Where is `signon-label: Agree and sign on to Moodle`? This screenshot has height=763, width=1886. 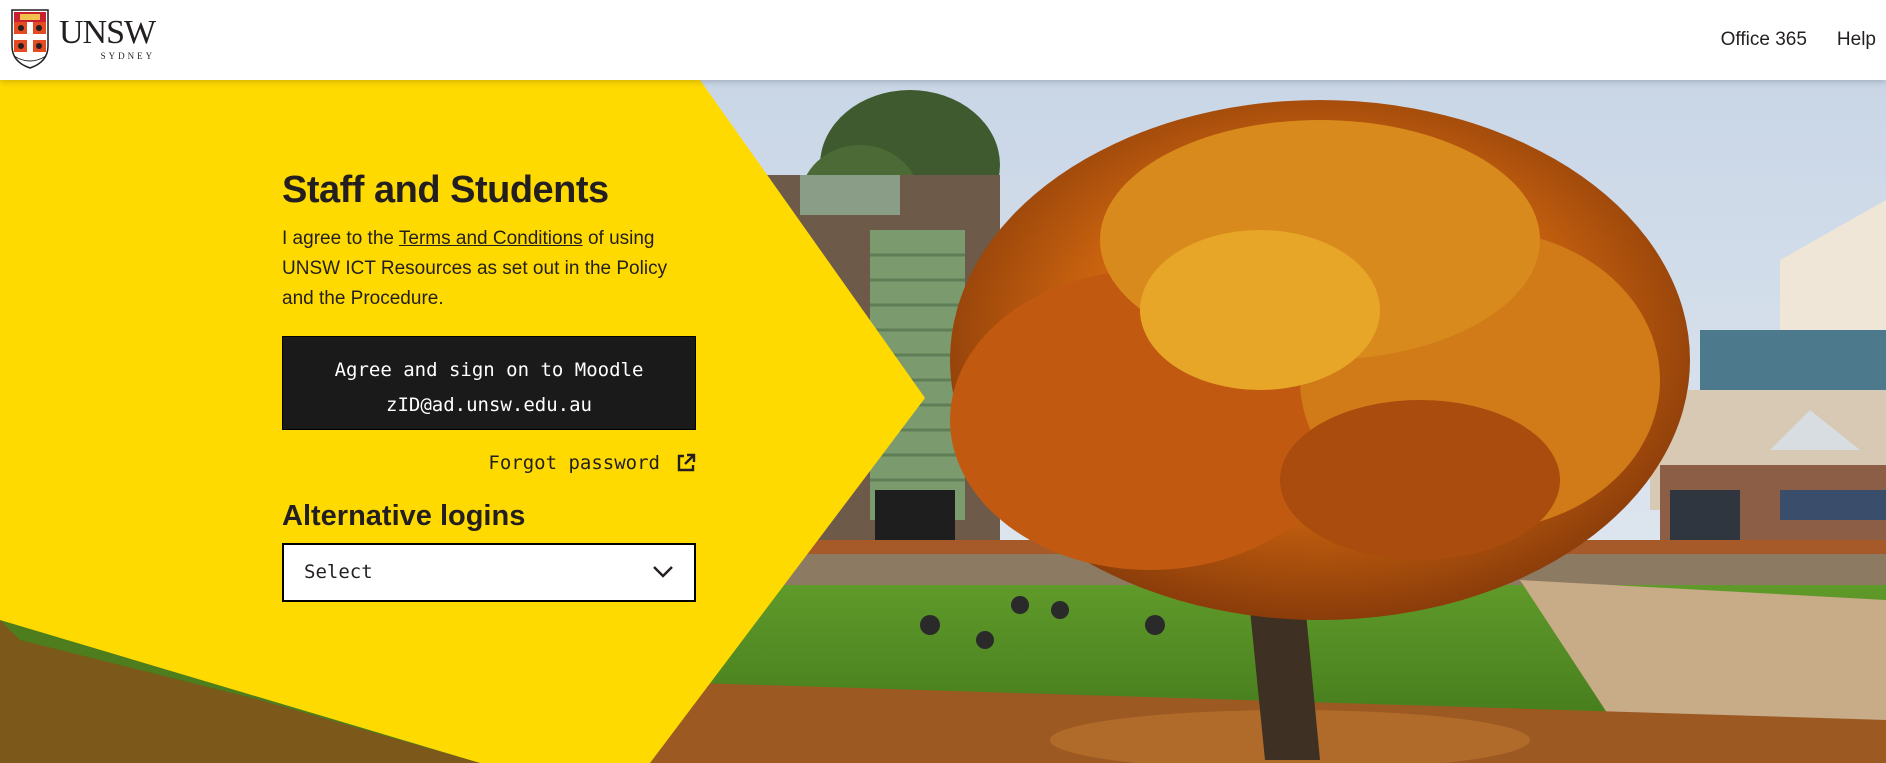
signon-label: Agree and sign on to Moodle is located at coordinates (489, 369).